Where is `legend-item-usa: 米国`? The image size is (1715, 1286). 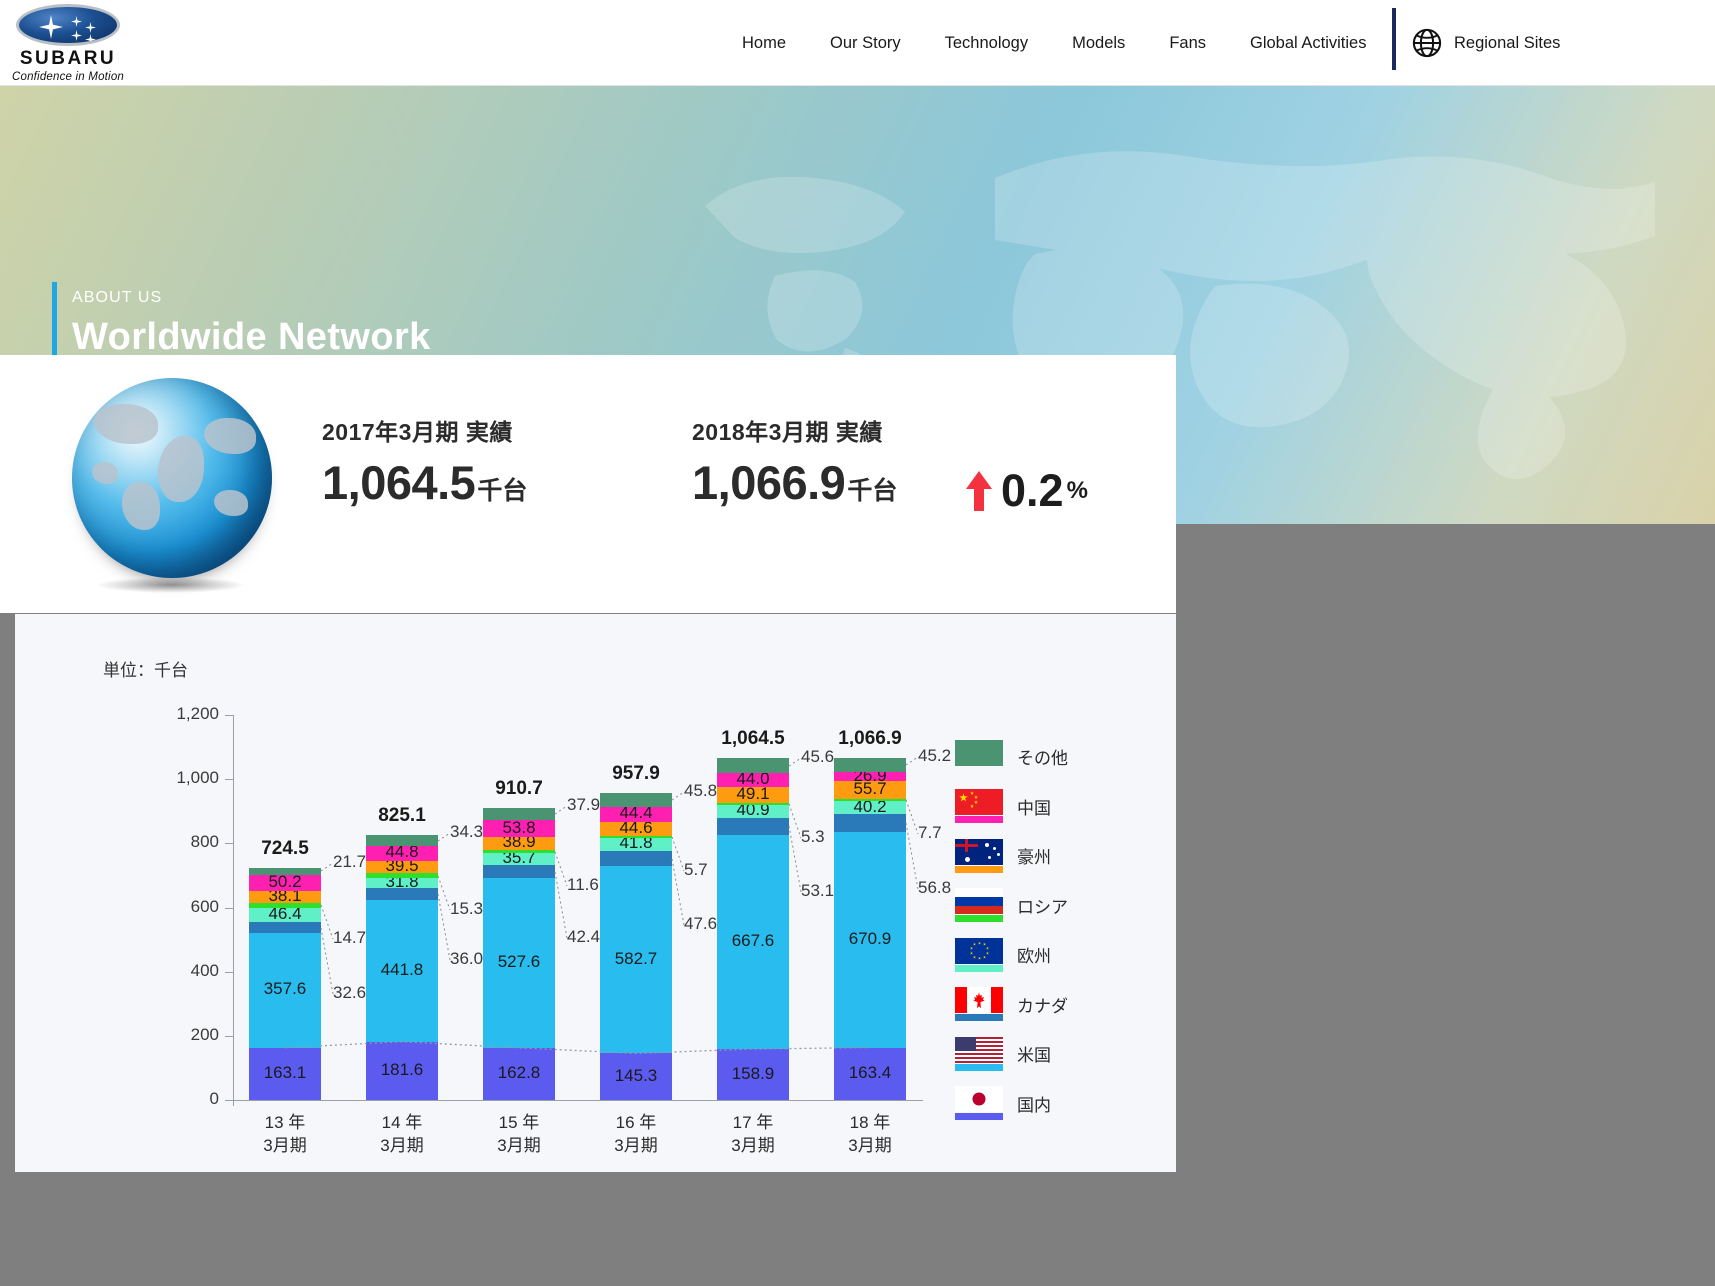 legend-item-usa: 米国 is located at coordinates (1062, 1054).